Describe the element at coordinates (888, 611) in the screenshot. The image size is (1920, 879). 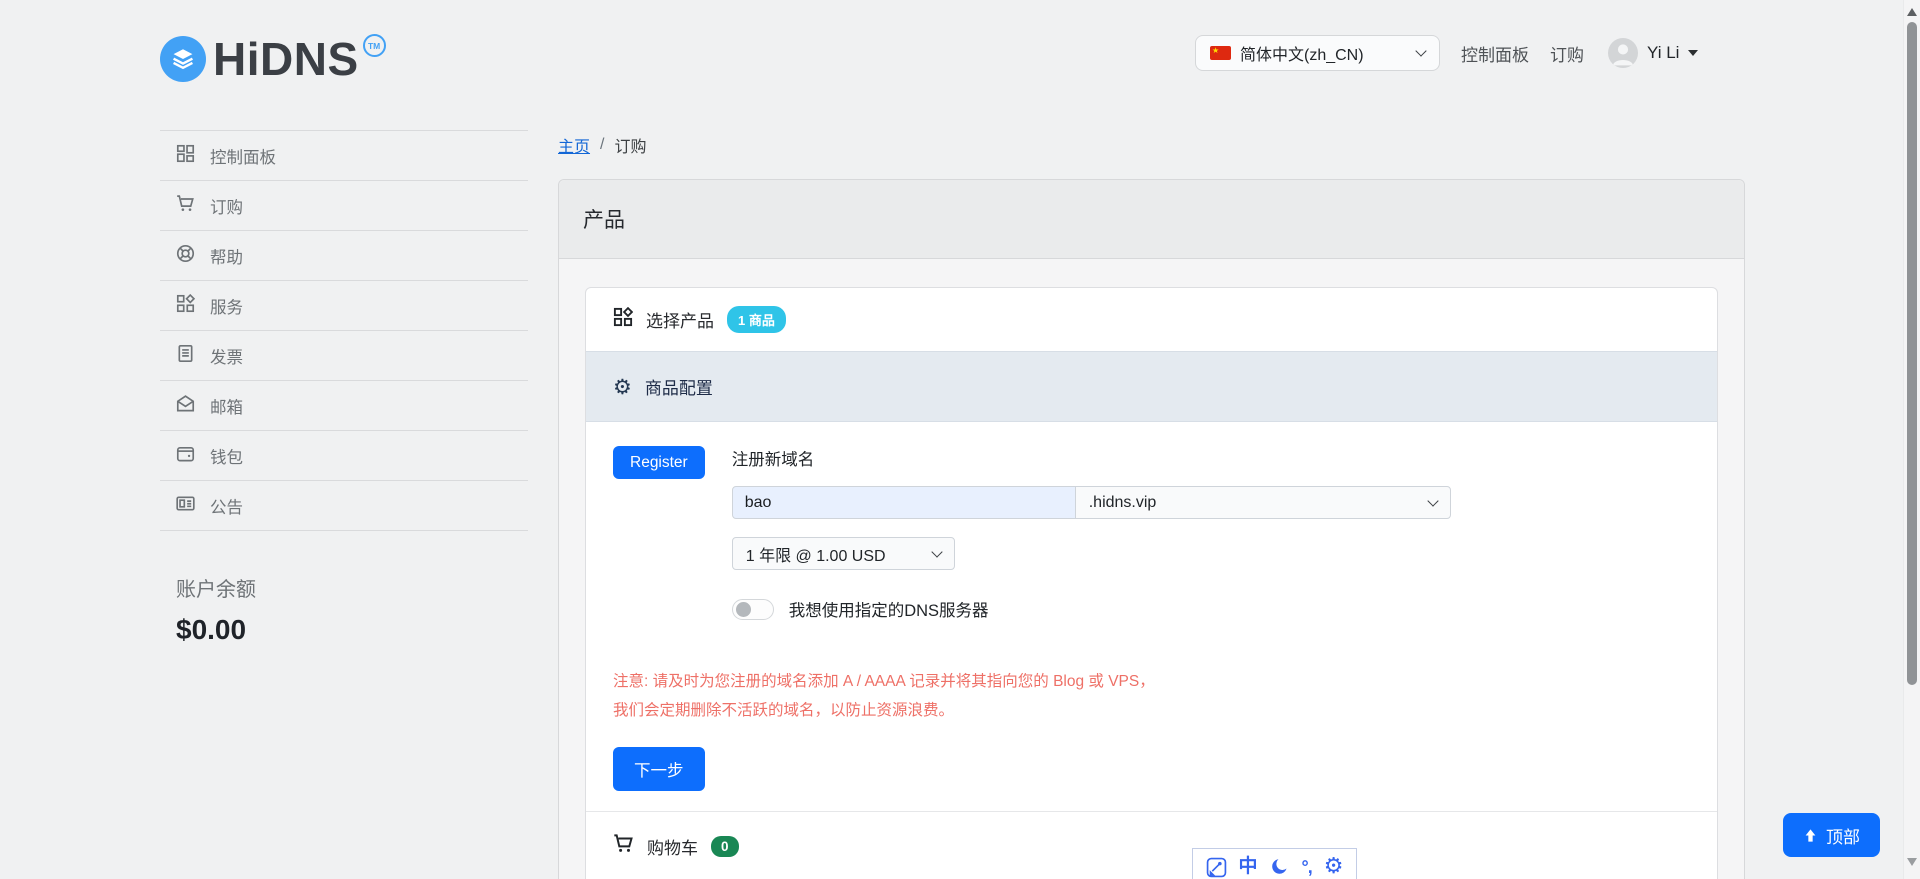
I see `dns-toggle-label: 我想使用指定的DNS服务器` at that location.